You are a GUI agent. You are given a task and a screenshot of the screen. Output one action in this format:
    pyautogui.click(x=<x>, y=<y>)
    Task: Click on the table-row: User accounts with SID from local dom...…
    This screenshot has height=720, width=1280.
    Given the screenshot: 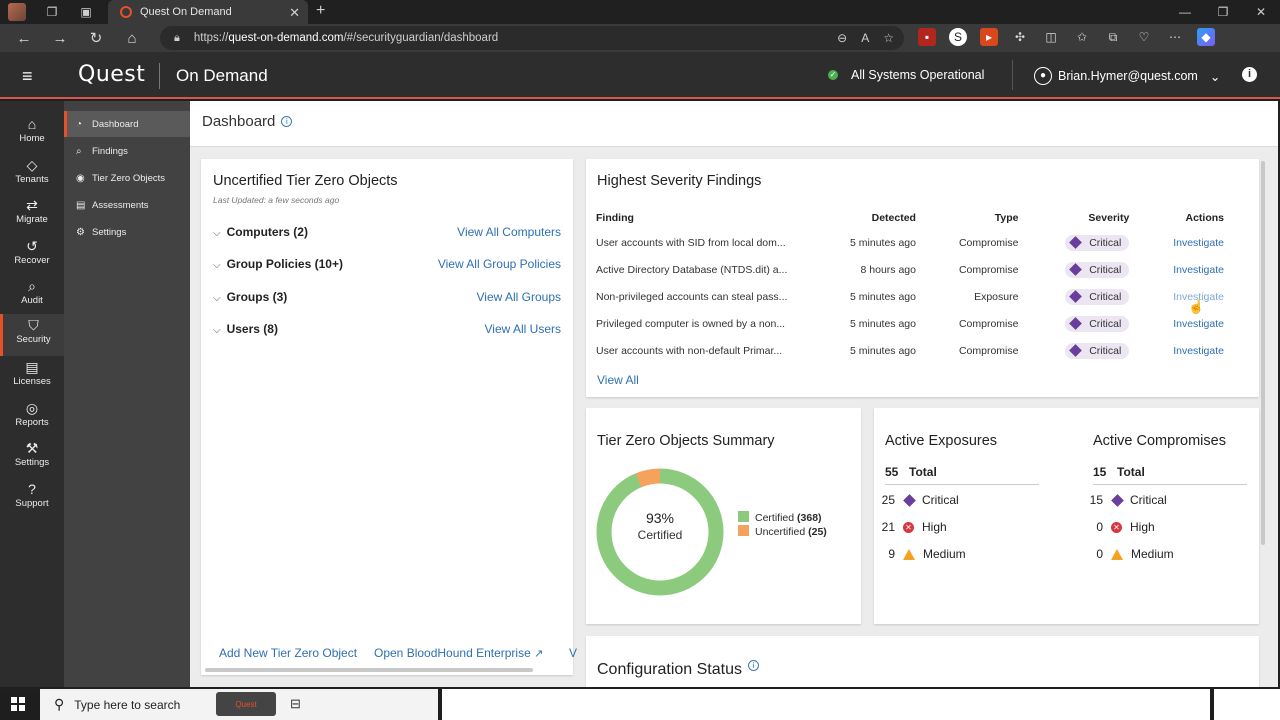 What is the action you would take?
    pyautogui.click(x=916, y=242)
    